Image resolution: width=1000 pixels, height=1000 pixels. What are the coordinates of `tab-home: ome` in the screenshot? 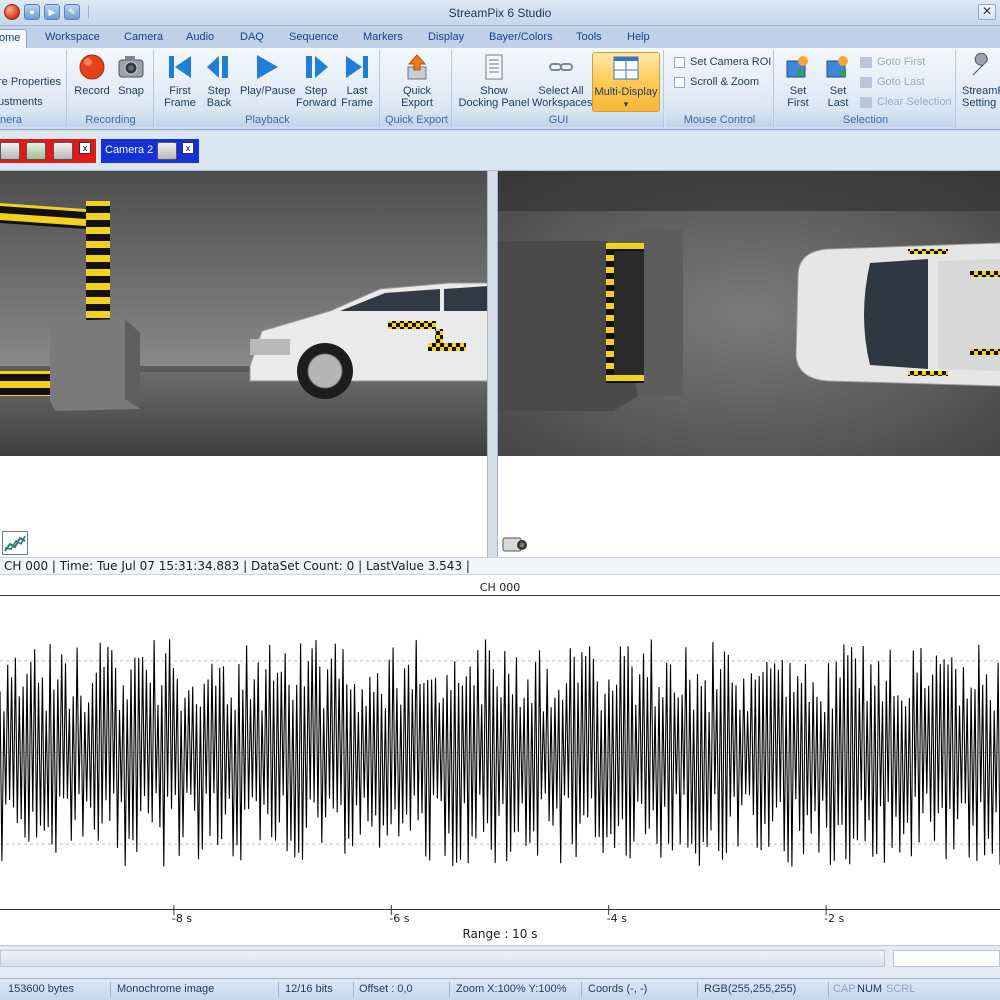 It's located at (14, 38).